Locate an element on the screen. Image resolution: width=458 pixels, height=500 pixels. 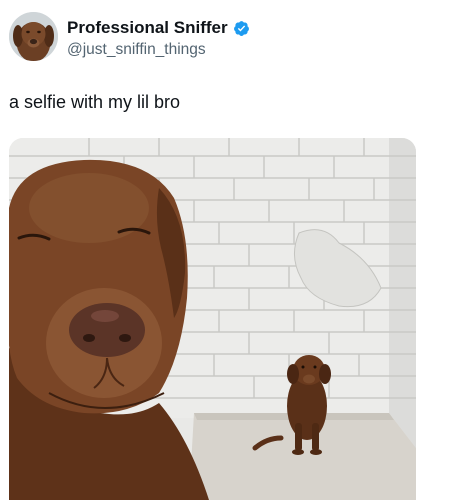
verified-badge-icon is located at coordinates (241, 28).